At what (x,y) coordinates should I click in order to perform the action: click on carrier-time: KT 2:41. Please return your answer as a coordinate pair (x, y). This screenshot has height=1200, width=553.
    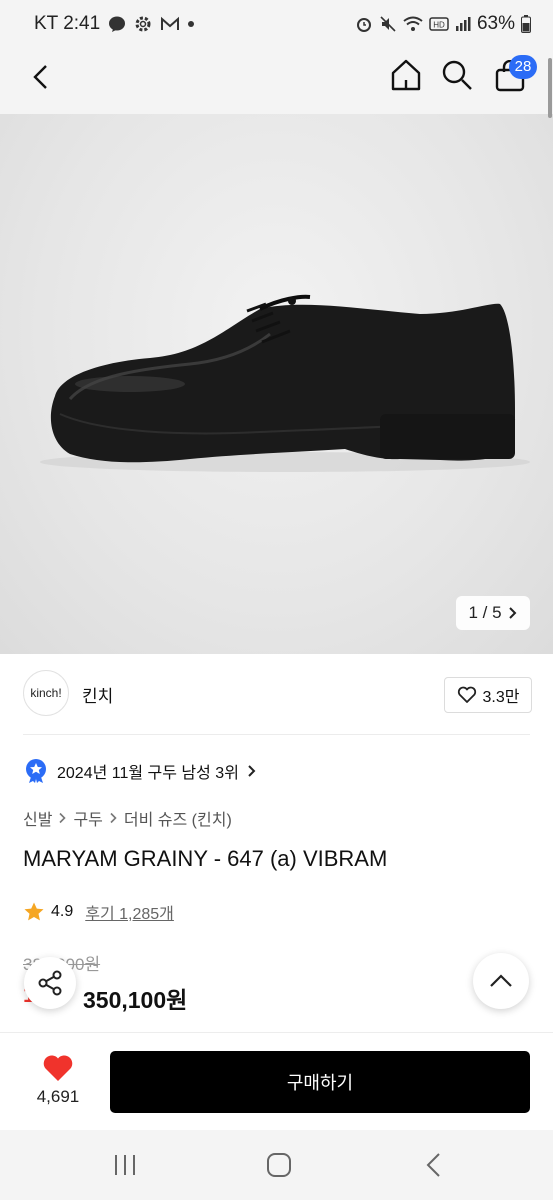
    Looking at the image, I should click on (67, 23).